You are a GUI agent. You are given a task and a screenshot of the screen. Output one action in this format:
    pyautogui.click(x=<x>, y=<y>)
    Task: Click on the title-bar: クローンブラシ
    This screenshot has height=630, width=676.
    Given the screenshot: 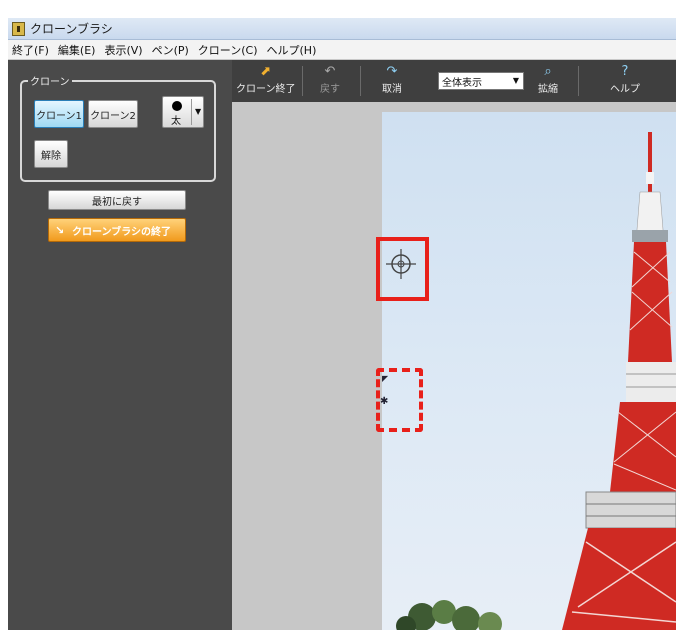 What is the action you would take?
    pyautogui.click(x=342, y=29)
    